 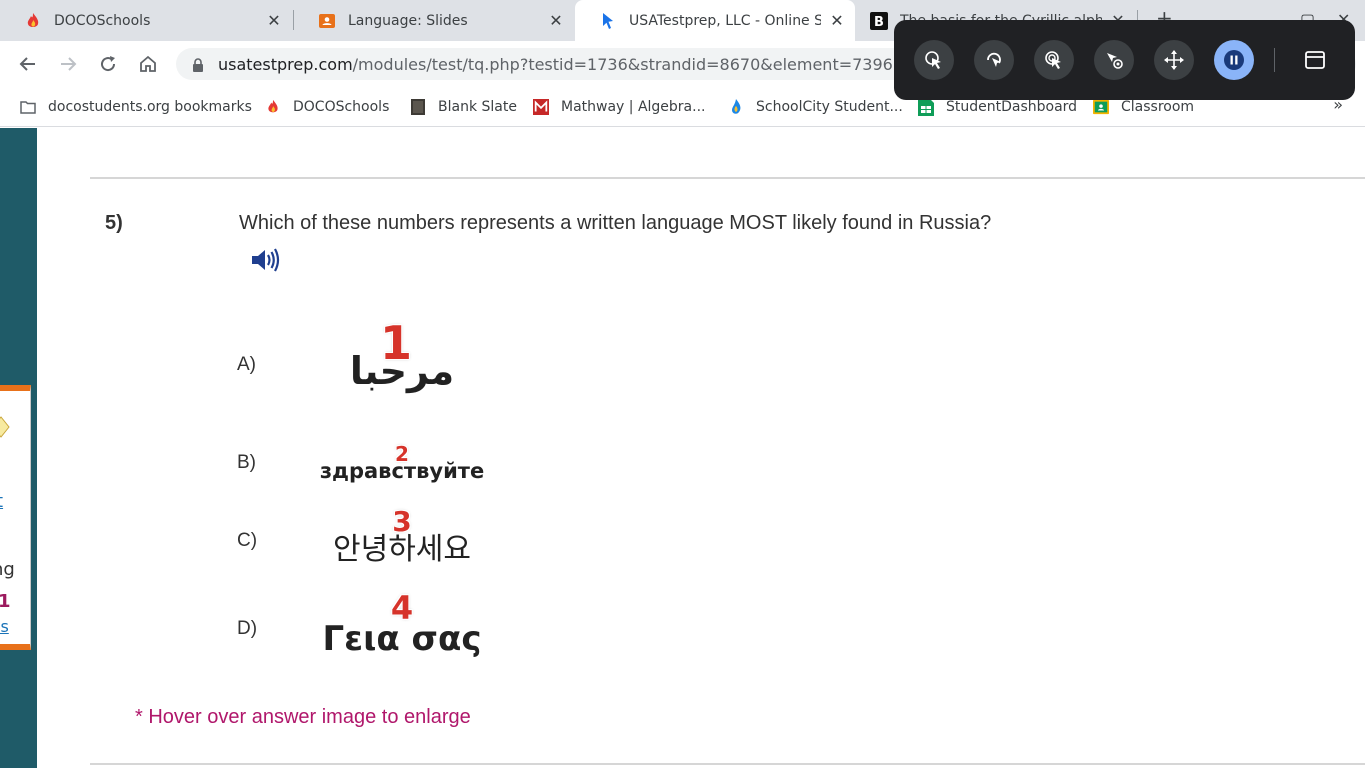 I want to click on bookmark-label: StudentDashboard, so click(x=1012, y=107).